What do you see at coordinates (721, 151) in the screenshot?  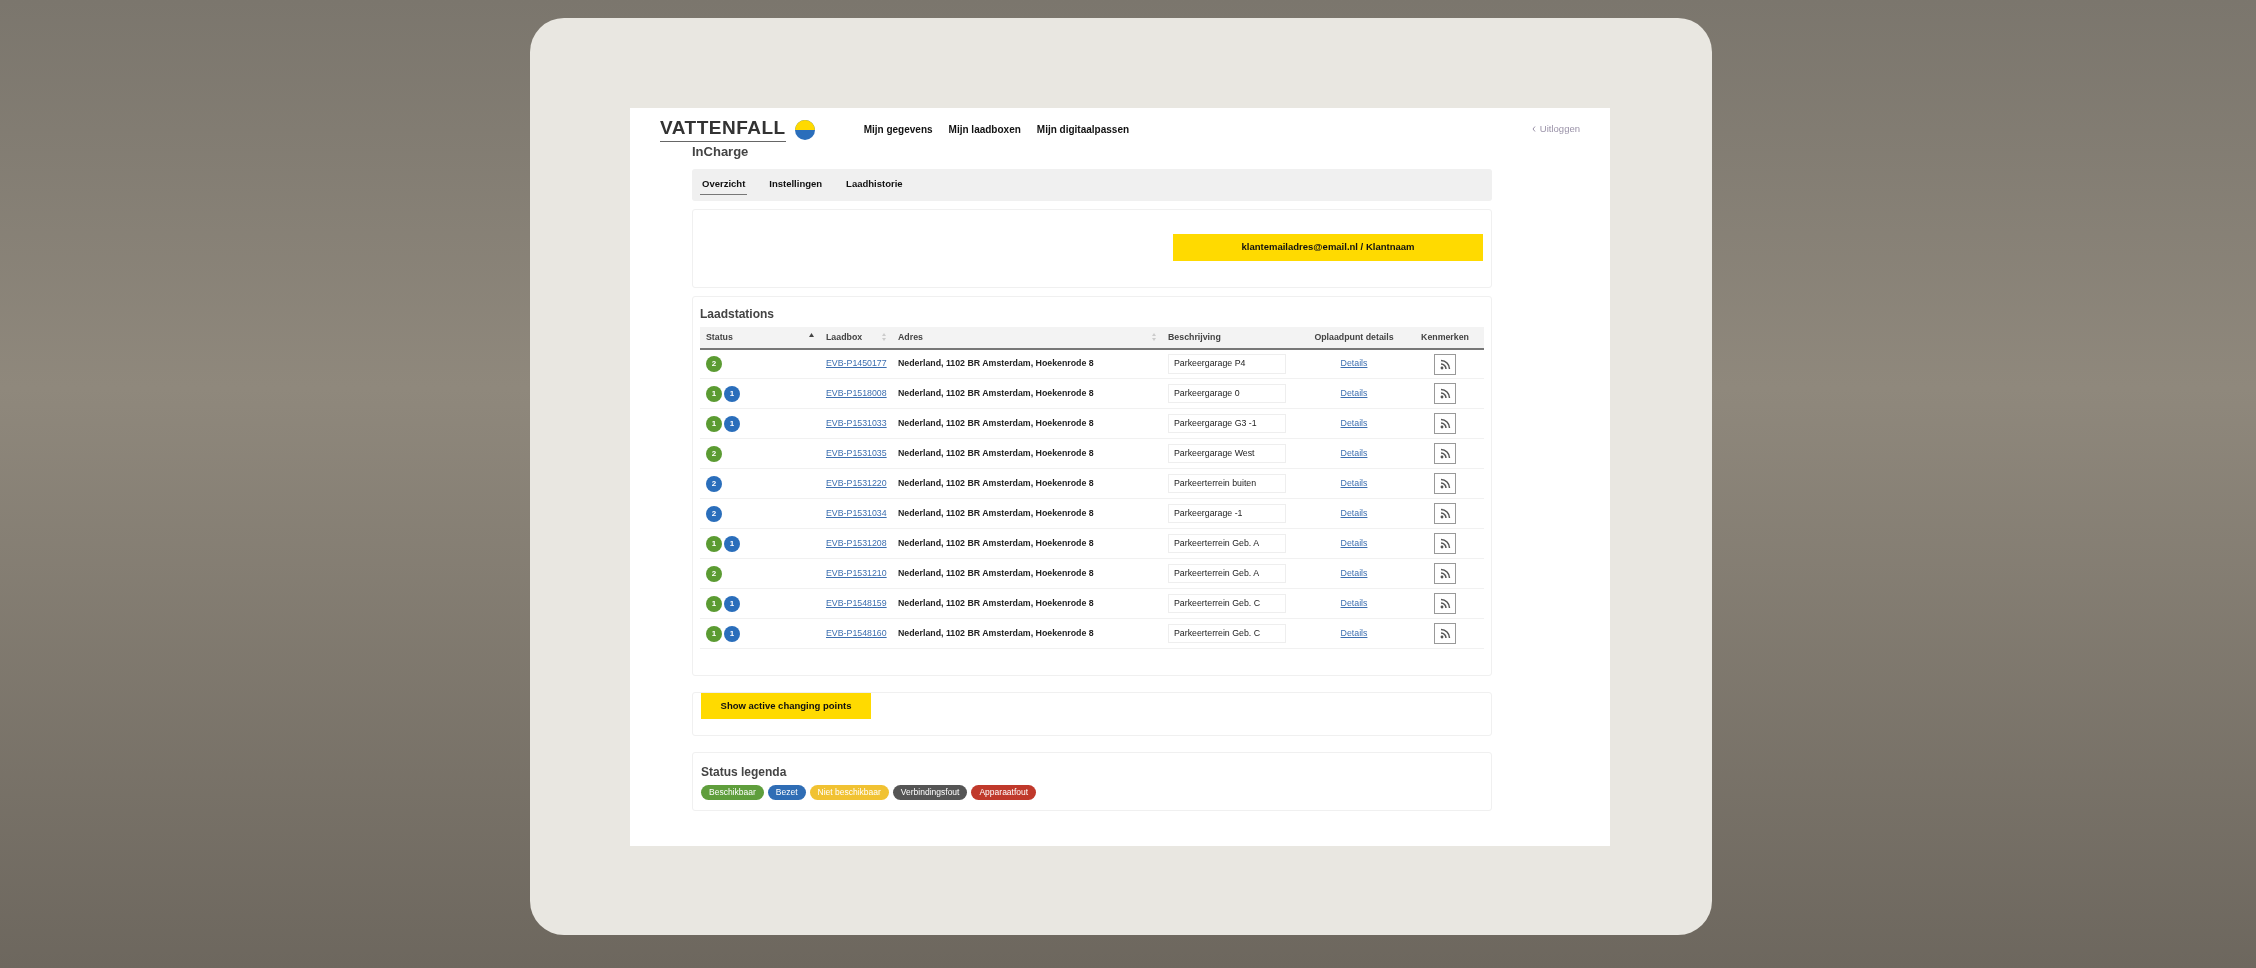 I see `product-title: InCharge` at bounding box center [721, 151].